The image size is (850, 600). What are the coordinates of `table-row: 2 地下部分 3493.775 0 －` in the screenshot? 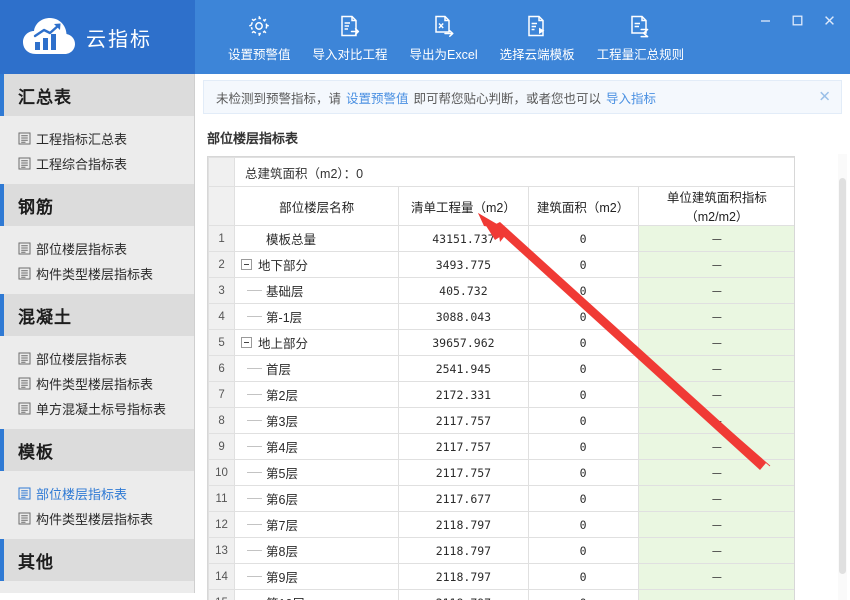 It's located at (501, 264).